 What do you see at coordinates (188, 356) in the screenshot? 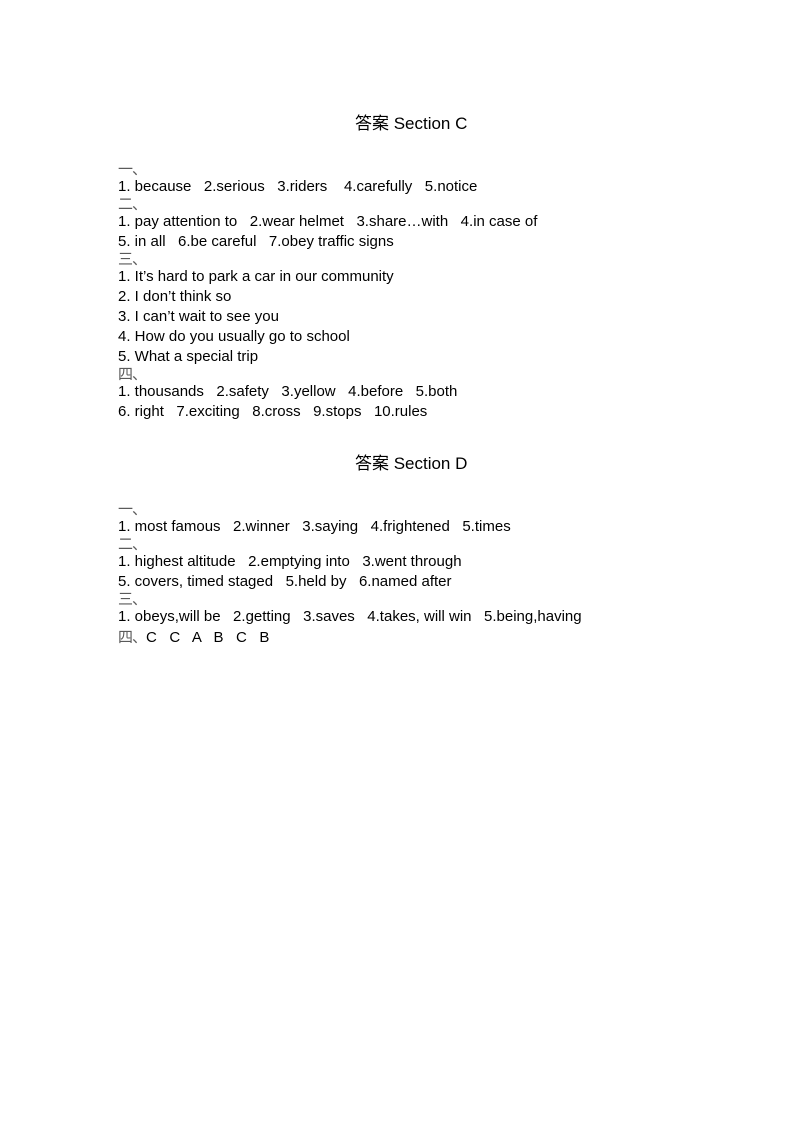
I see `answer-line: 5. What a special trip` at bounding box center [188, 356].